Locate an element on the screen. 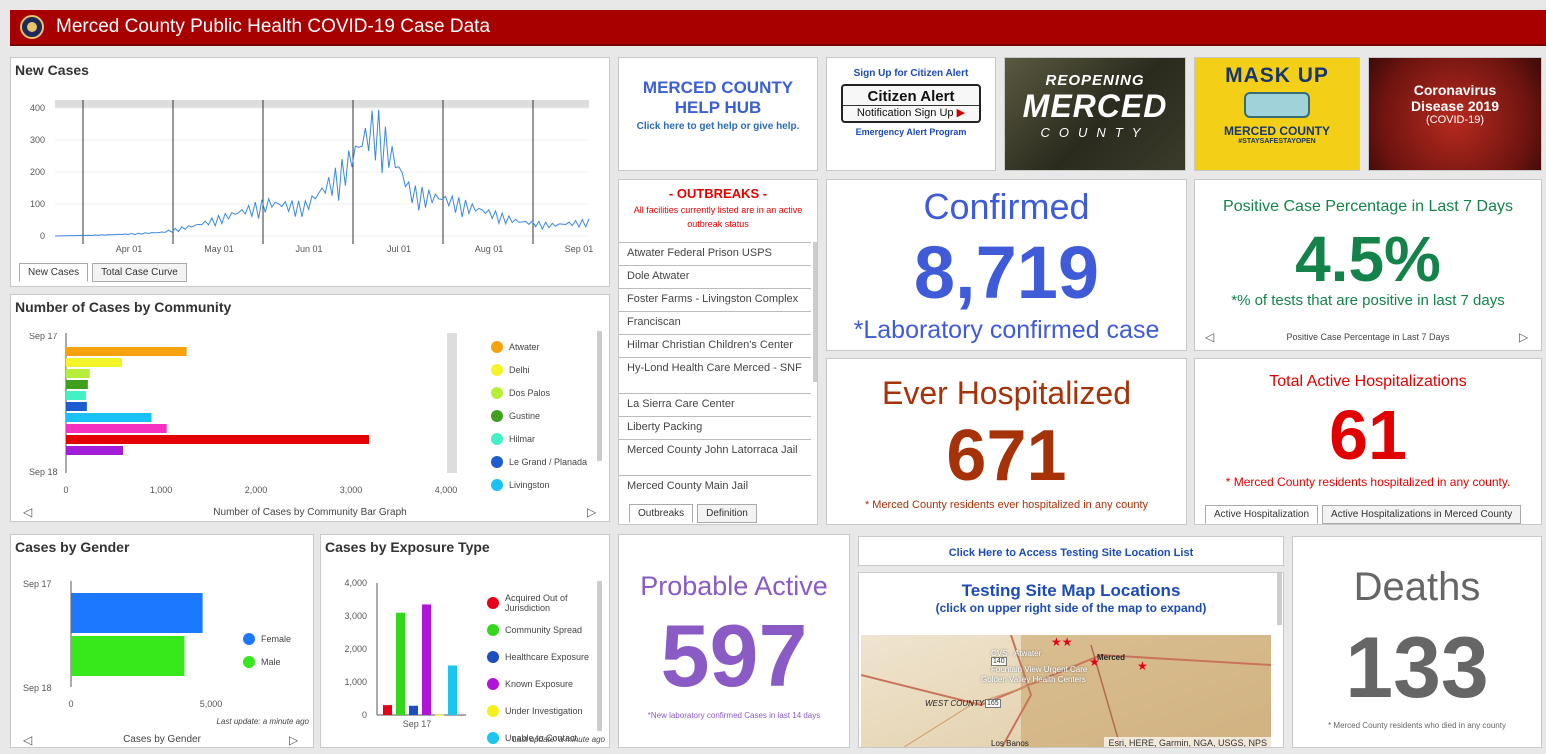 The image size is (1546, 754). y-tick-label: 2,000 is located at coordinates (355, 649).